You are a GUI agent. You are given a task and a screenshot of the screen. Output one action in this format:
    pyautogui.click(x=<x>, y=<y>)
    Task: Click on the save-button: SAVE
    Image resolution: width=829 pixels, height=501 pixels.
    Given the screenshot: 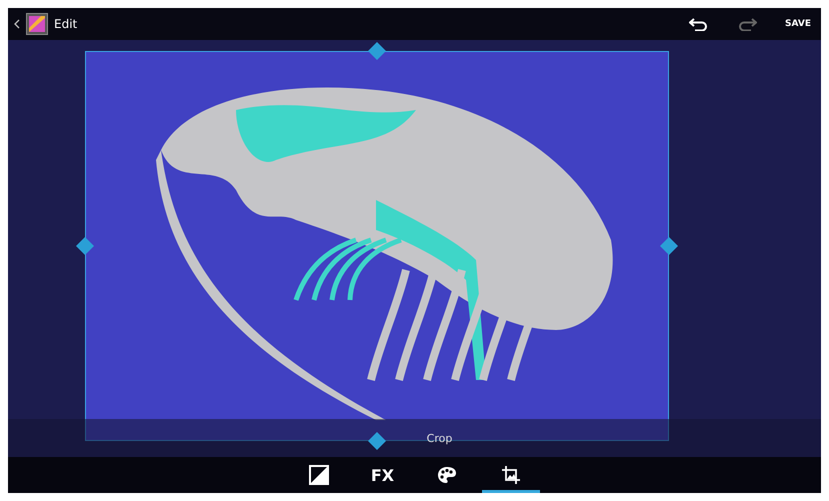 What is the action you would take?
    pyautogui.click(x=798, y=24)
    